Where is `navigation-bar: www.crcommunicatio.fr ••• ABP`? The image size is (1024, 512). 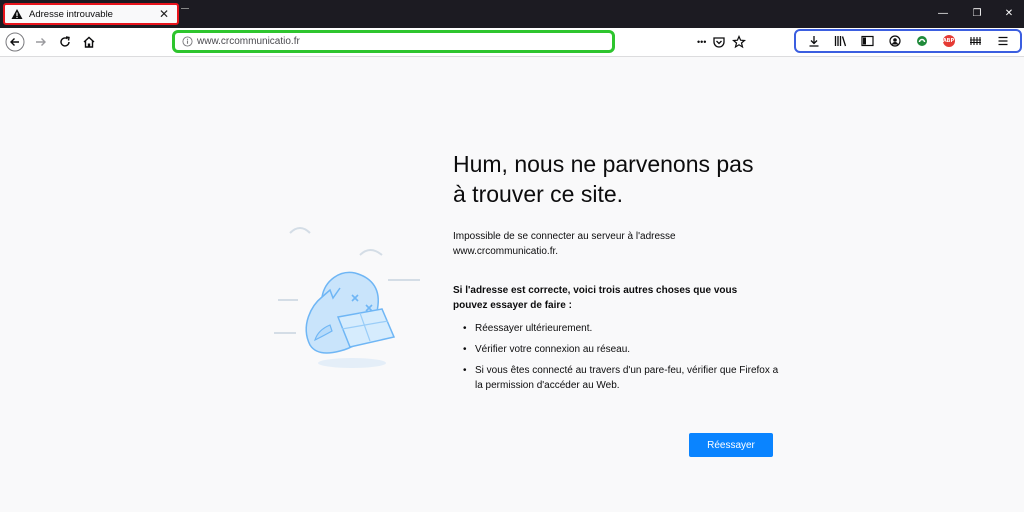
navigation-bar: www.crcommunicatio.fr ••• ABP is located at coordinates (512, 42).